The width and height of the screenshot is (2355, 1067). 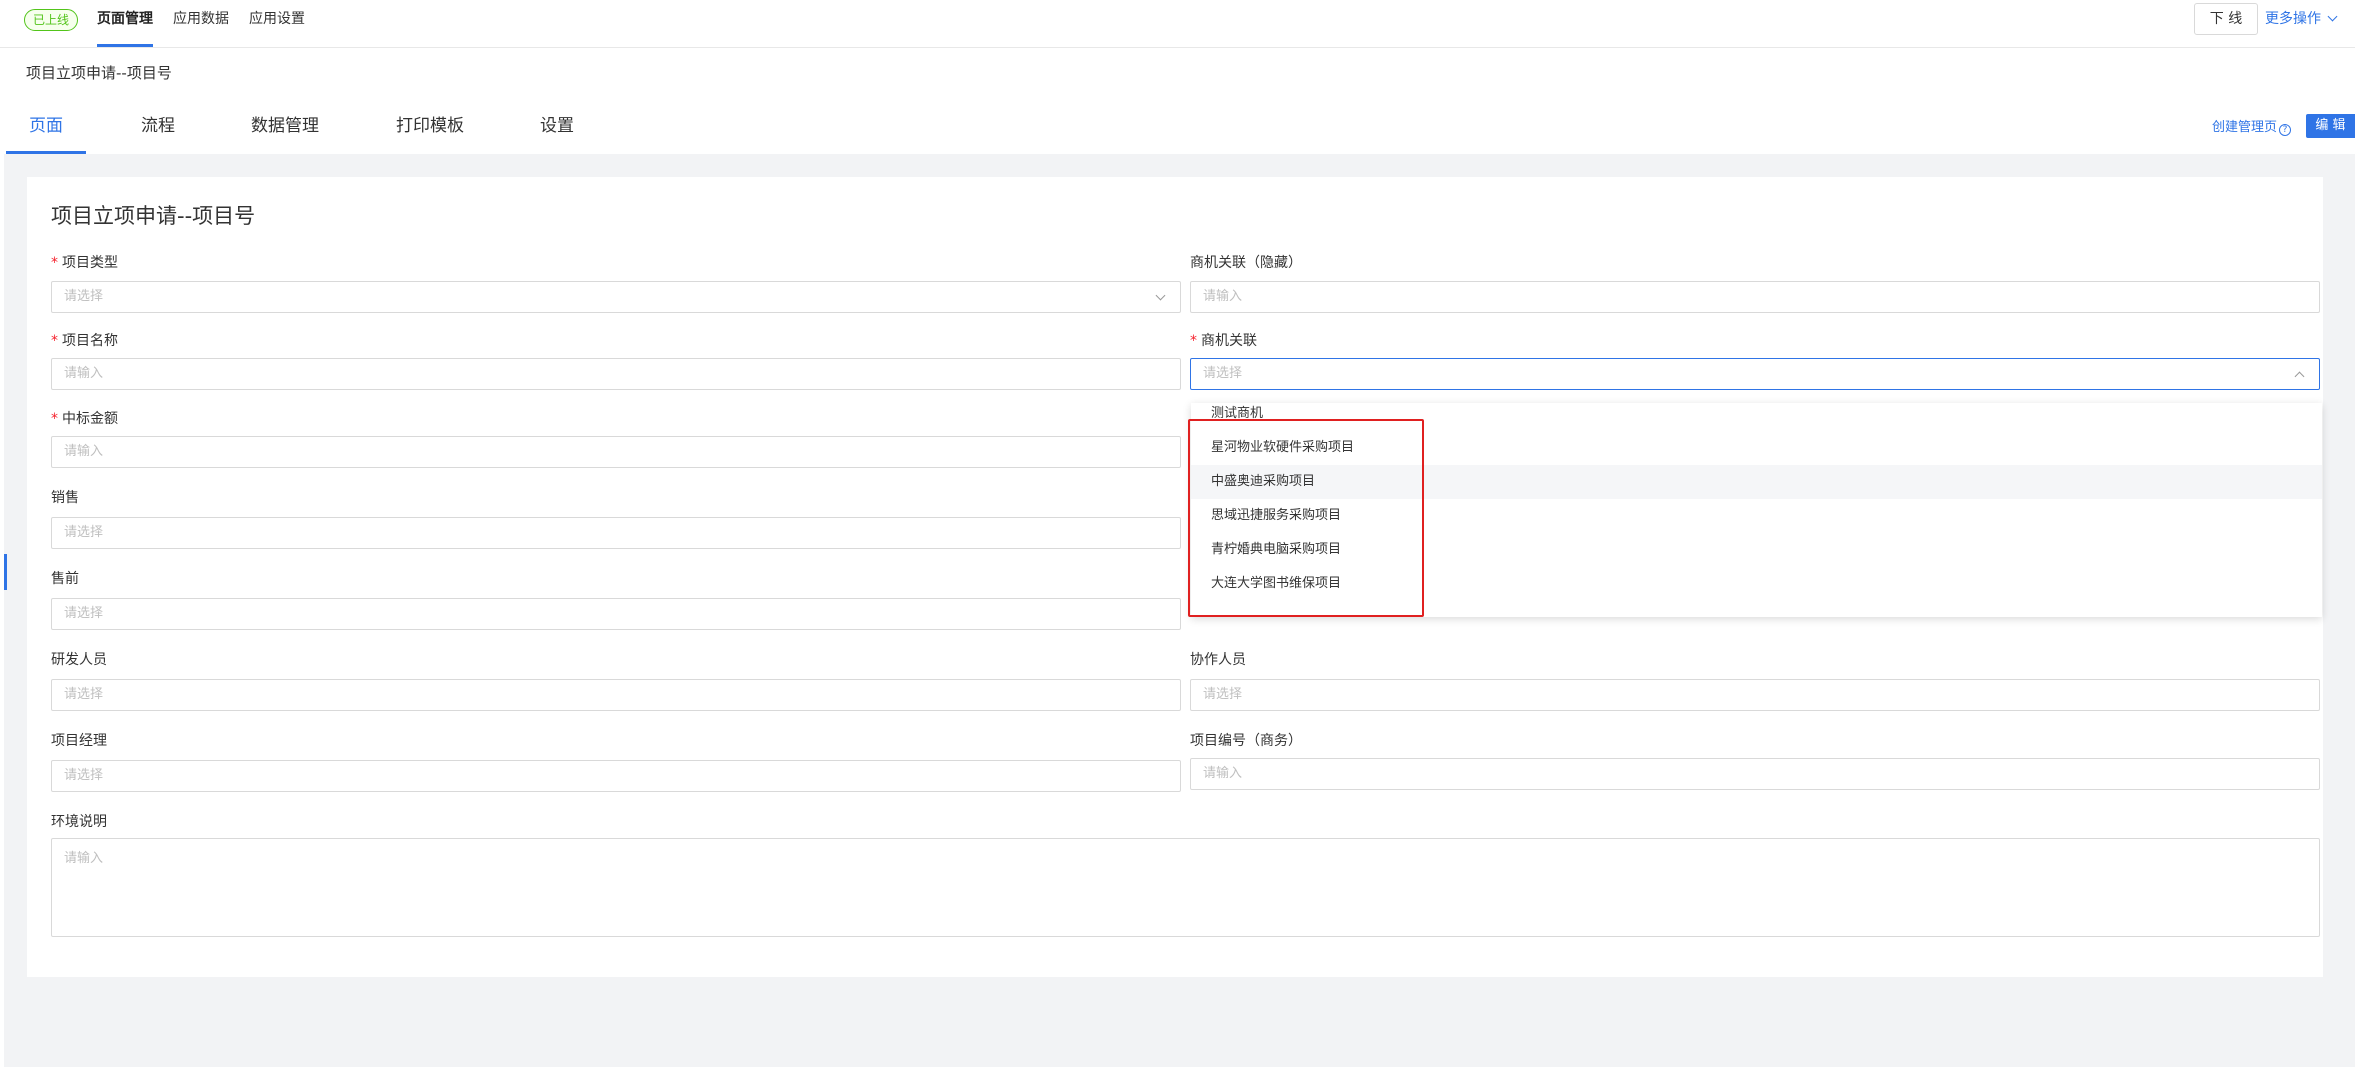 What do you see at coordinates (557, 127) in the screenshot?
I see `tab-settings: 设置` at bounding box center [557, 127].